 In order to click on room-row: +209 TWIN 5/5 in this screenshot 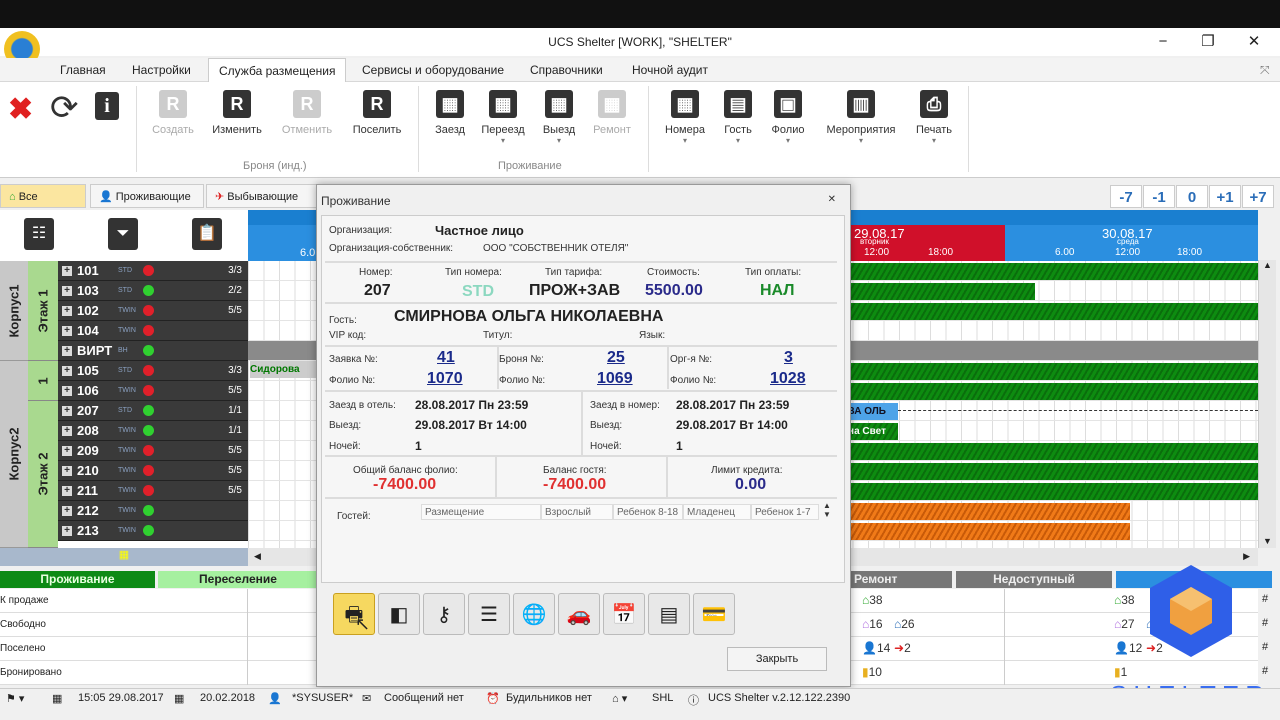, I will do `click(153, 451)`.